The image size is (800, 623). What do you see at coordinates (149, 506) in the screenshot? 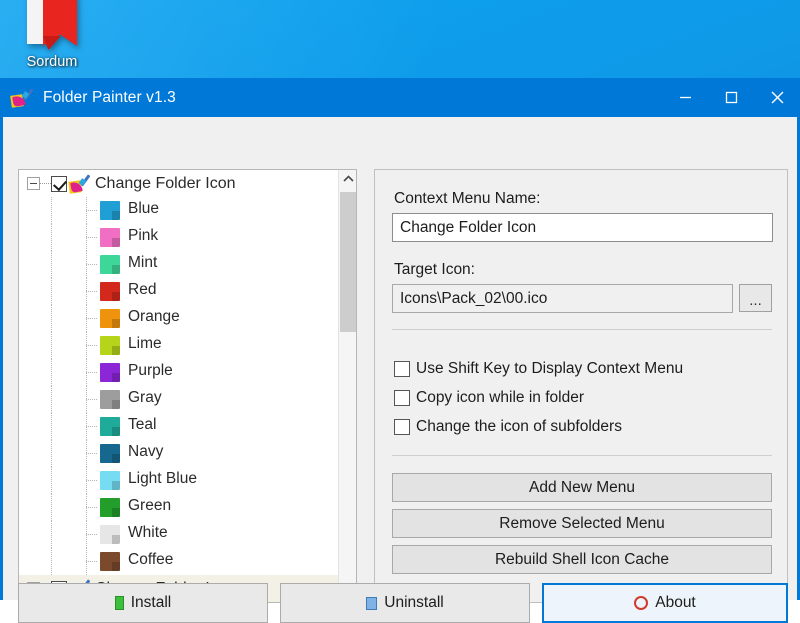
I see `tree-item-label: Green` at bounding box center [149, 506].